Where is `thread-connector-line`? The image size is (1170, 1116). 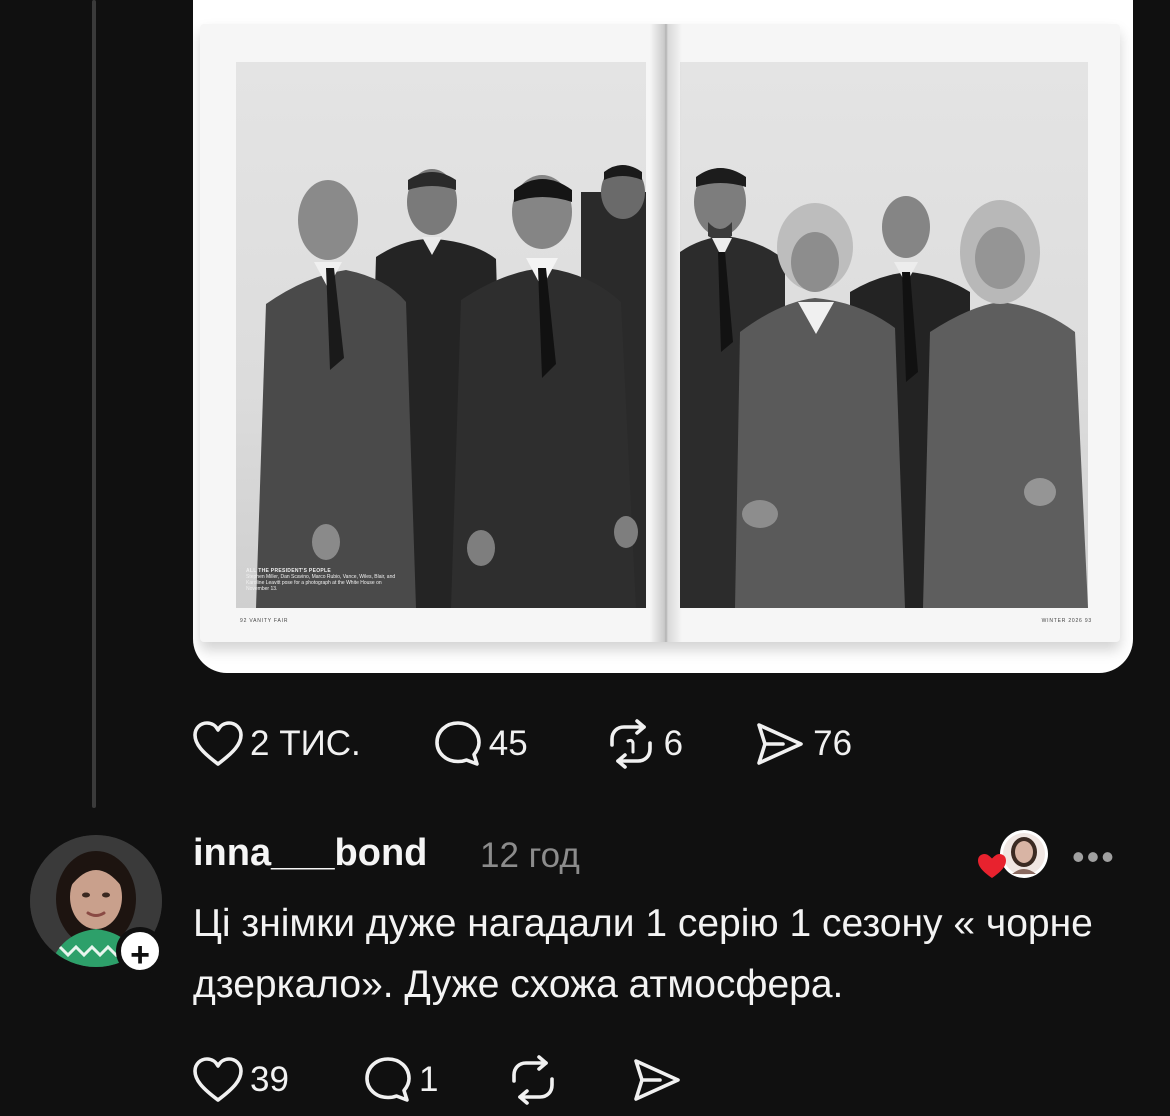
thread-connector-line is located at coordinates (94, 404).